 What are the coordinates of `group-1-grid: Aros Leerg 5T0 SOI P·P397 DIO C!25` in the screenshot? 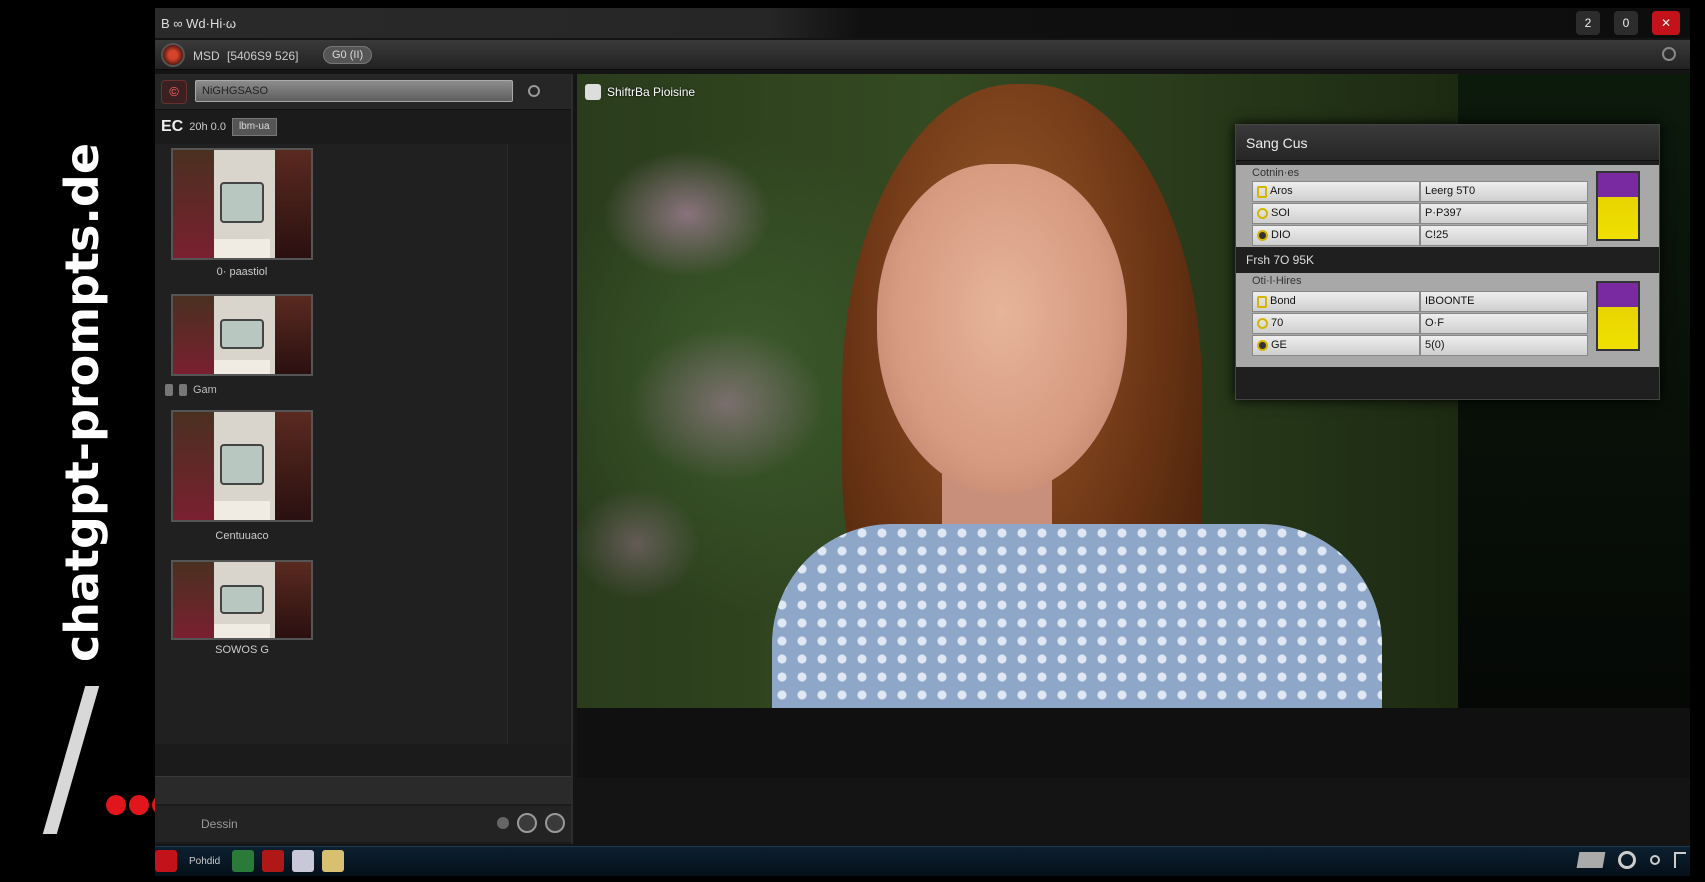 It's located at (1420, 214).